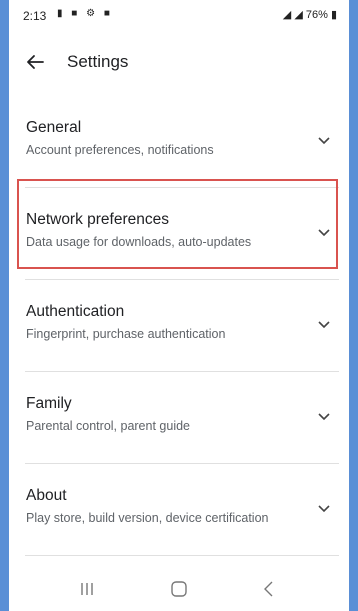 This screenshot has width=358, height=611. I want to click on recent-apps-icon, so click(87, 589).